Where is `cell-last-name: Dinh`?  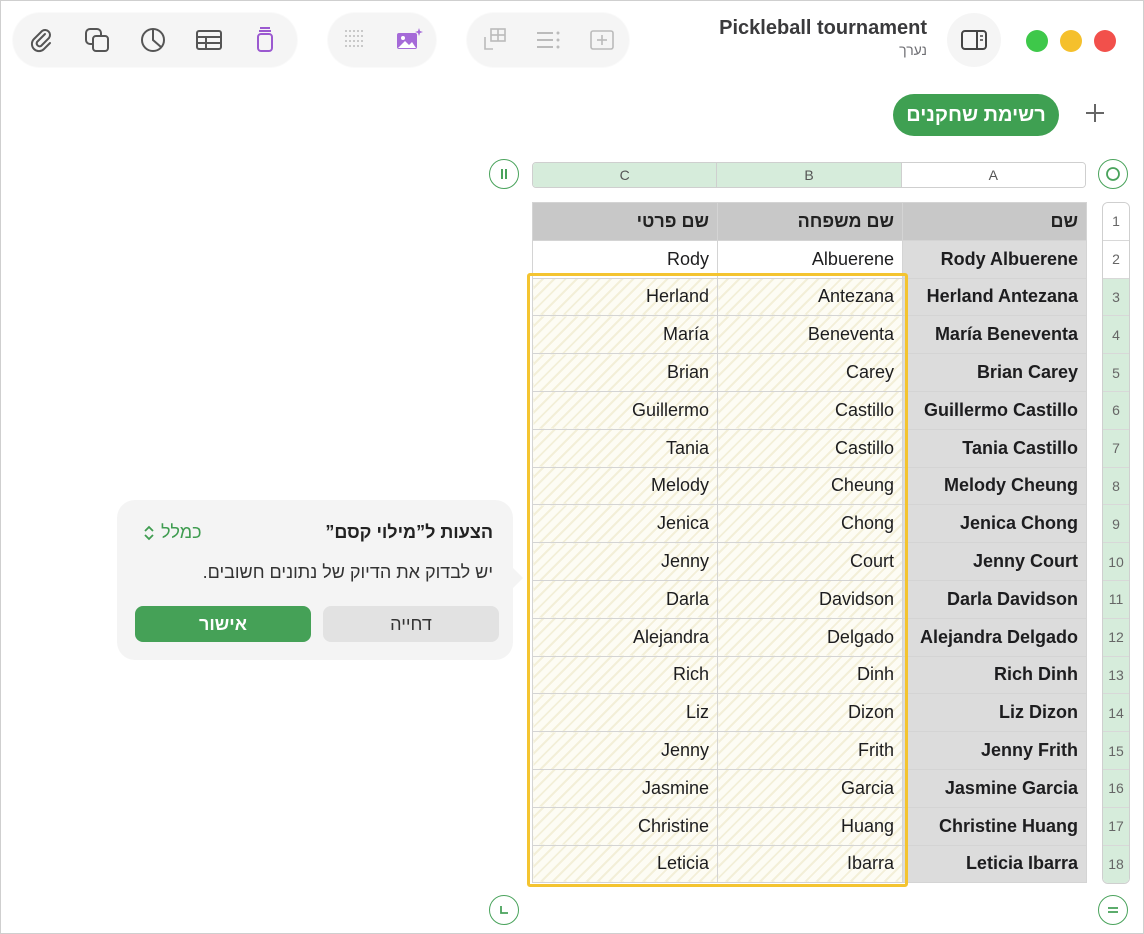
cell-last-name: Dinh is located at coordinates (810, 675).